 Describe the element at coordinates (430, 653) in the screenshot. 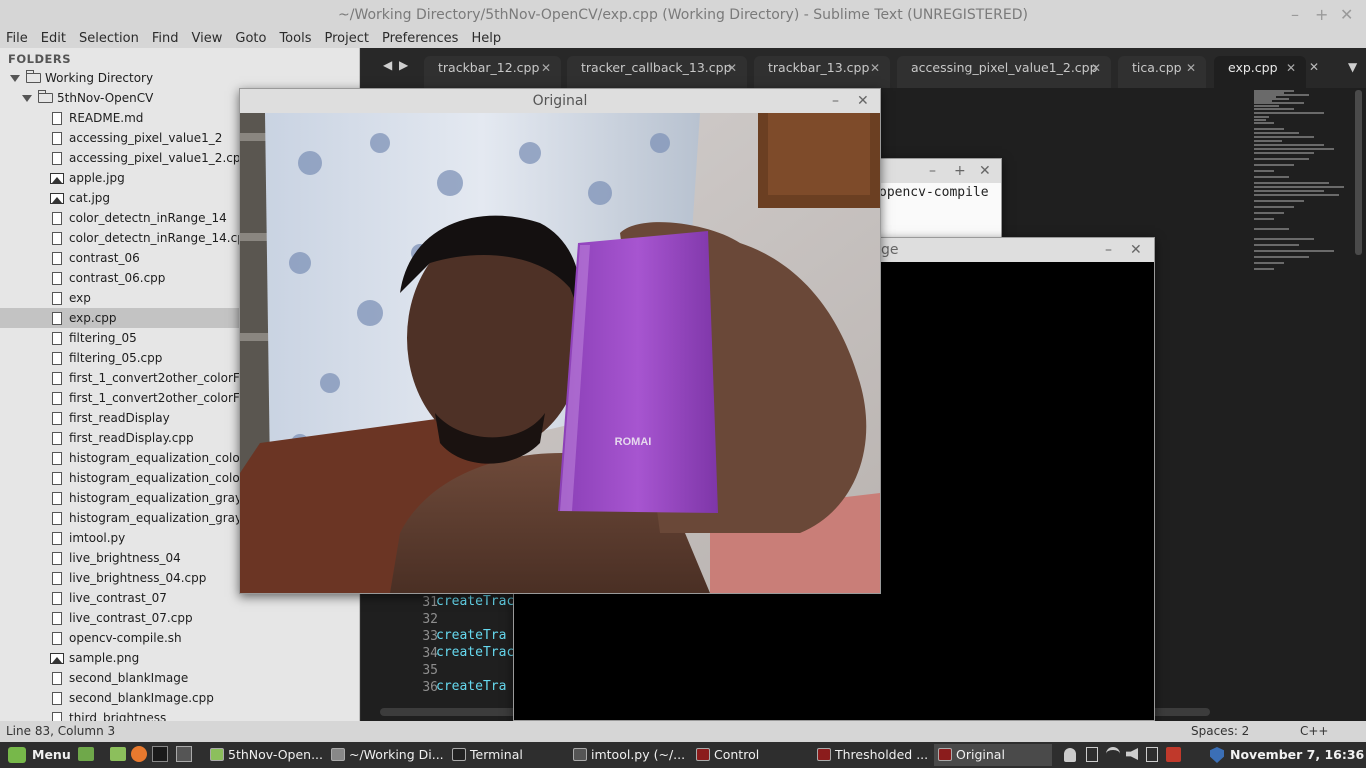

I see `line-number: 34` at that location.